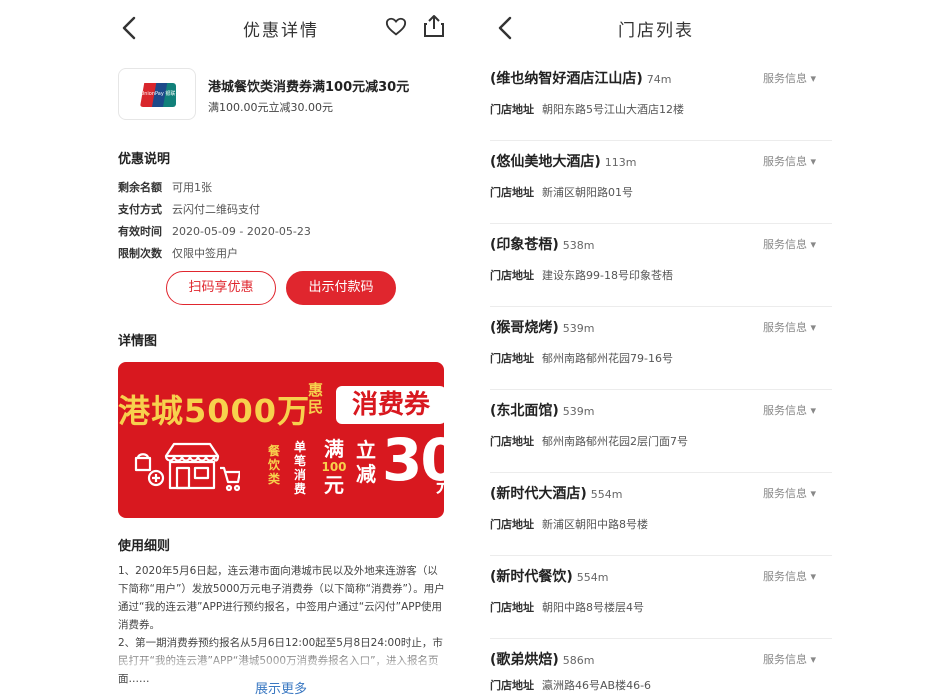 The image size is (941, 700). Describe the element at coordinates (607, 275) in the screenshot. I see `store-address: 建设东路99-18号印象苍梧` at that location.